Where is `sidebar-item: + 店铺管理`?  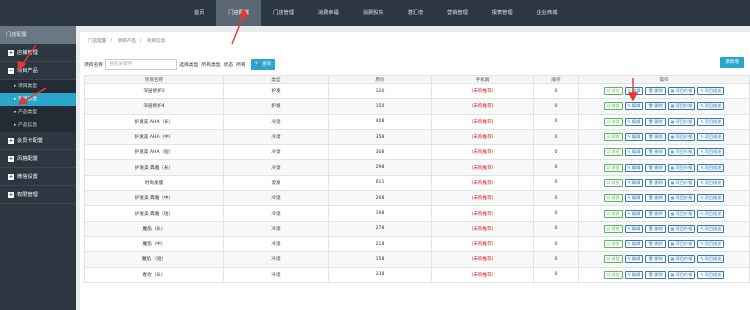
sidebar-item: + 店铺管理 is located at coordinates (38, 53).